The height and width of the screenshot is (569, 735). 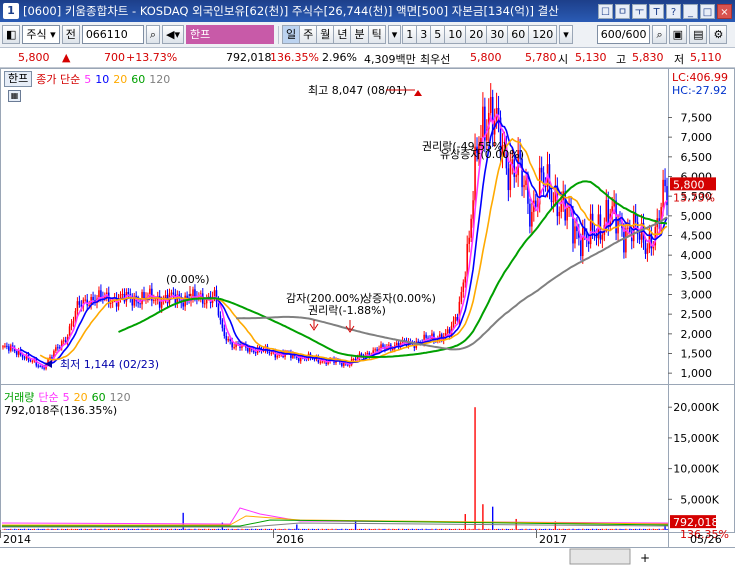 I want to click on bid-price: 5,780, so click(x=541, y=57).